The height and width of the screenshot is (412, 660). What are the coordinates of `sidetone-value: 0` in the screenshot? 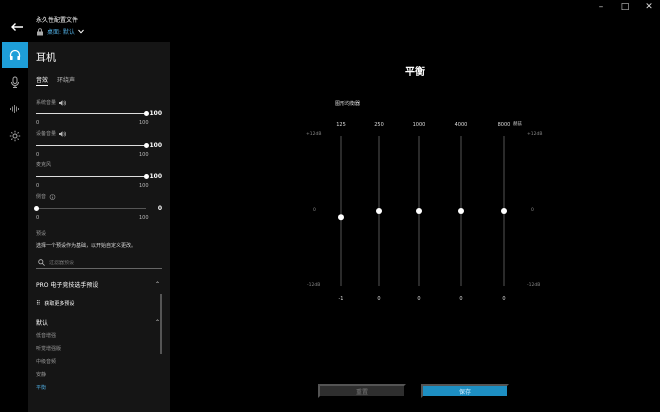 It's located at (159, 208).